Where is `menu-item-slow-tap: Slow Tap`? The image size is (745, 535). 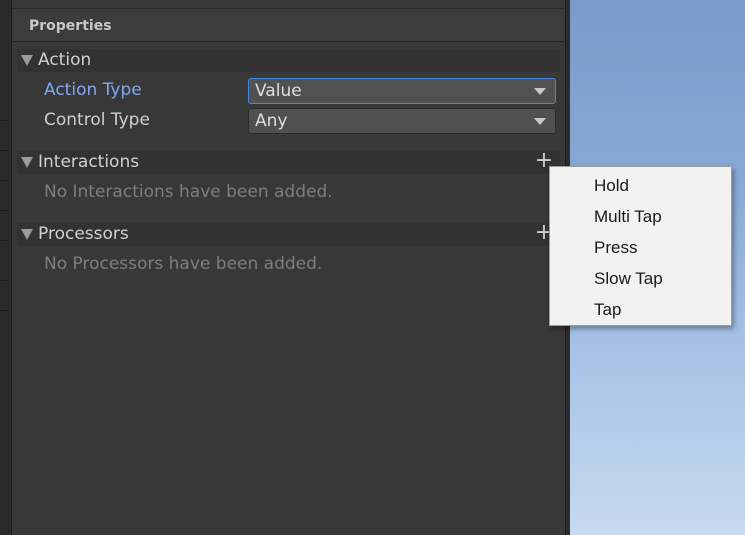 menu-item-slow-tap: Slow Tap is located at coordinates (640, 278).